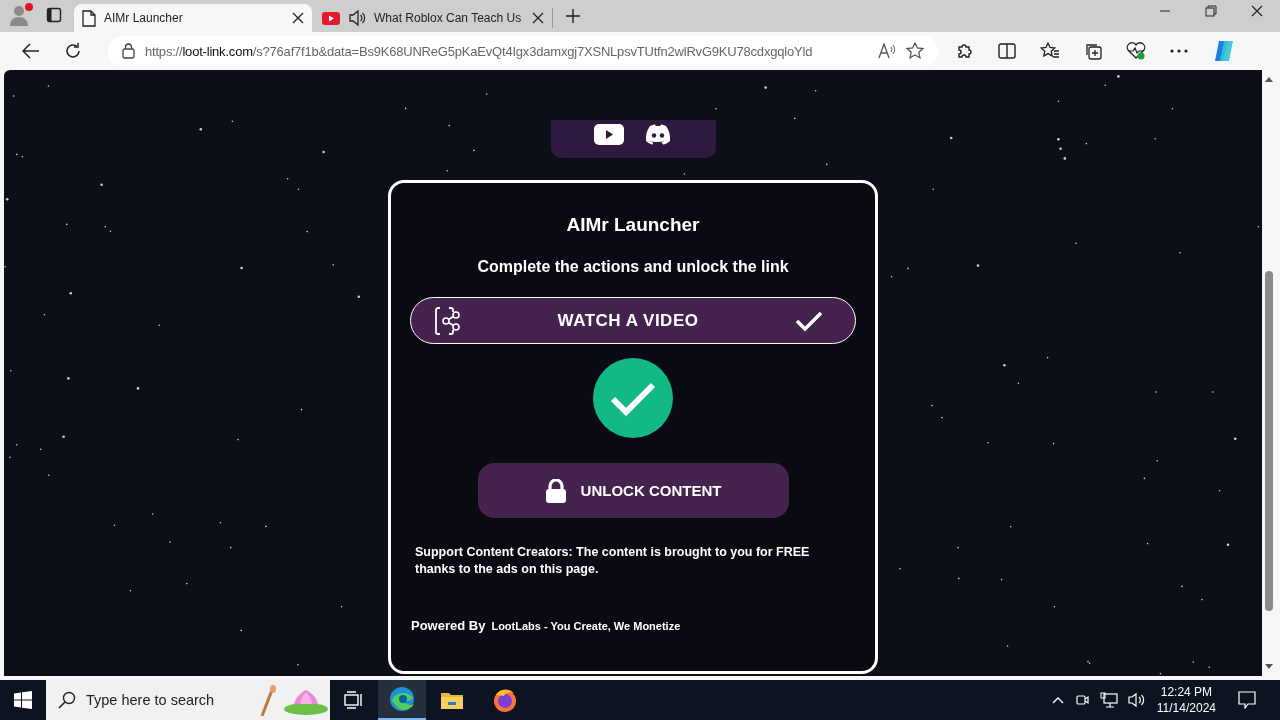 The height and width of the screenshot is (720, 1280). What do you see at coordinates (357, 18) in the screenshot?
I see `speaker-icon` at bounding box center [357, 18].